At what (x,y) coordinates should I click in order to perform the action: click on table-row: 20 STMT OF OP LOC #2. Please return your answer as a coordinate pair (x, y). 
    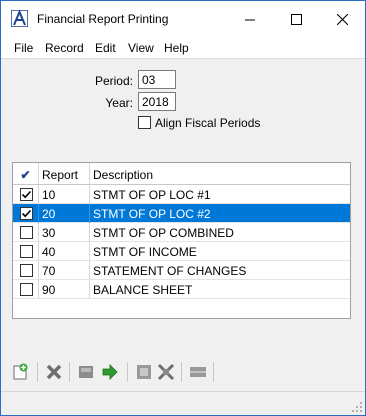
    Looking at the image, I should click on (181, 213).